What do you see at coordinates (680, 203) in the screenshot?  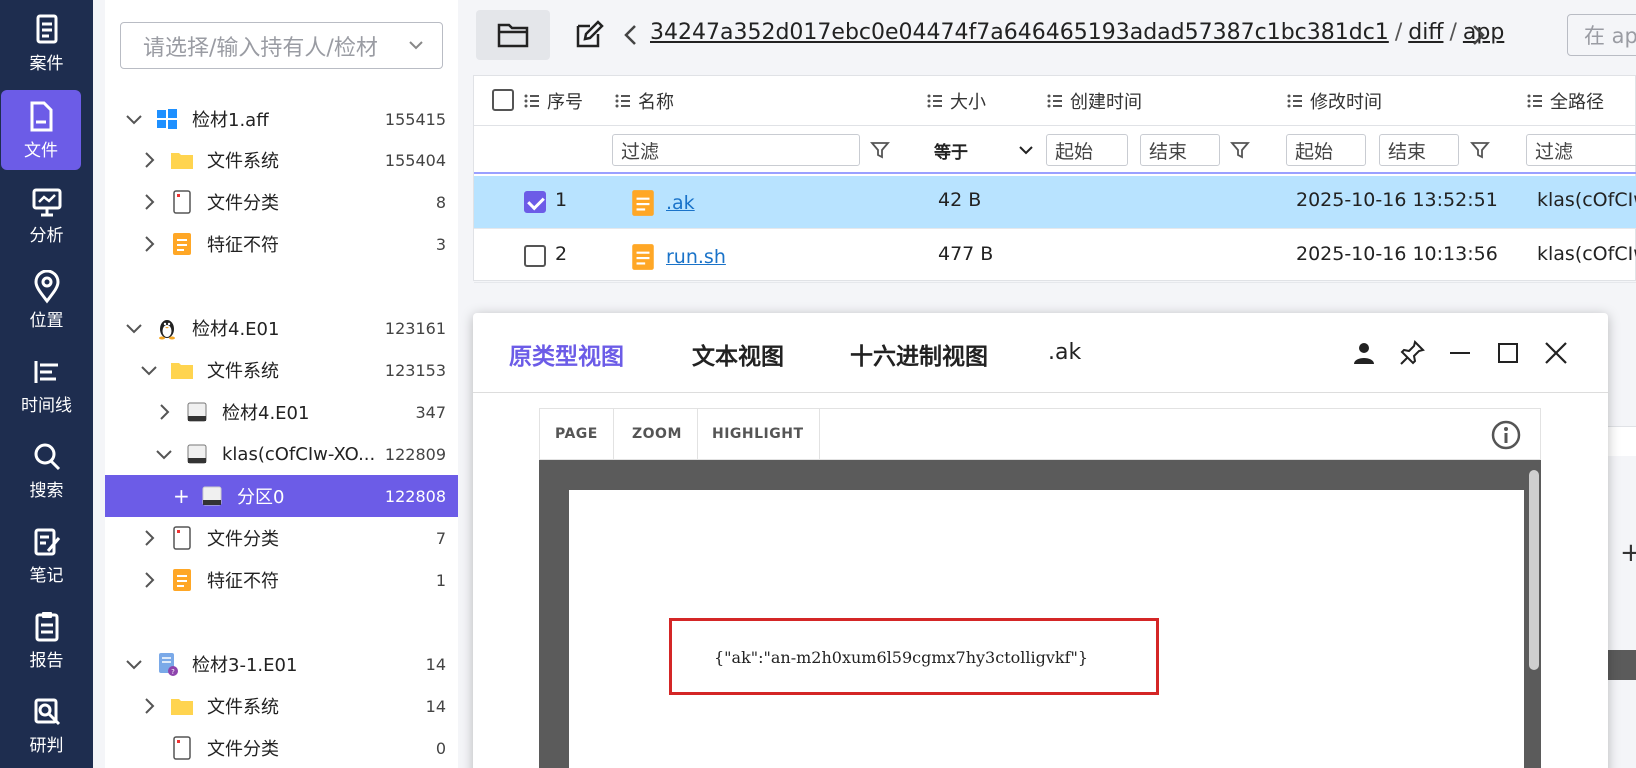 I see `file-name-link: .ak` at bounding box center [680, 203].